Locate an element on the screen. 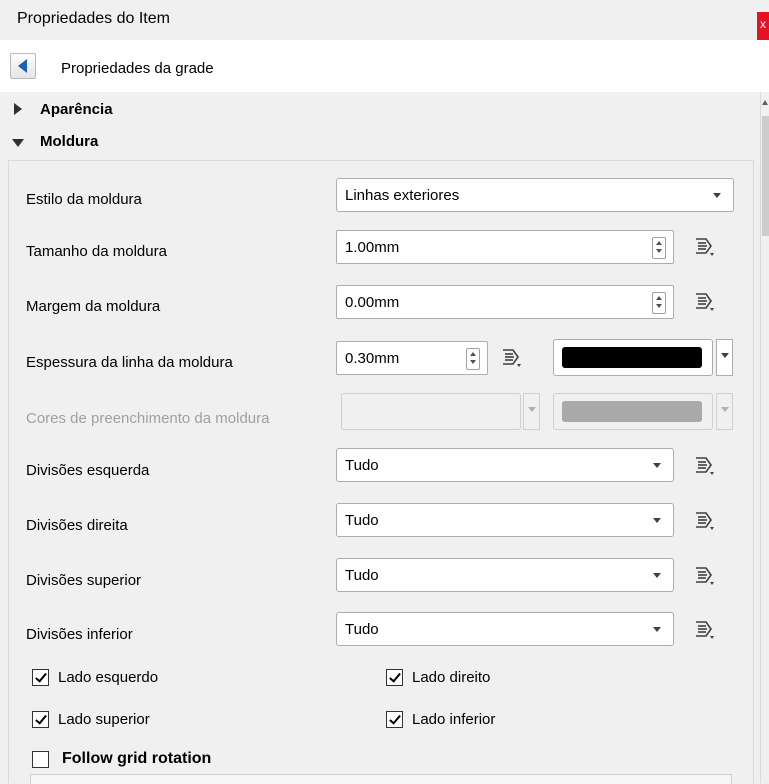  side-right-label: Lado direito is located at coordinates (451, 677).